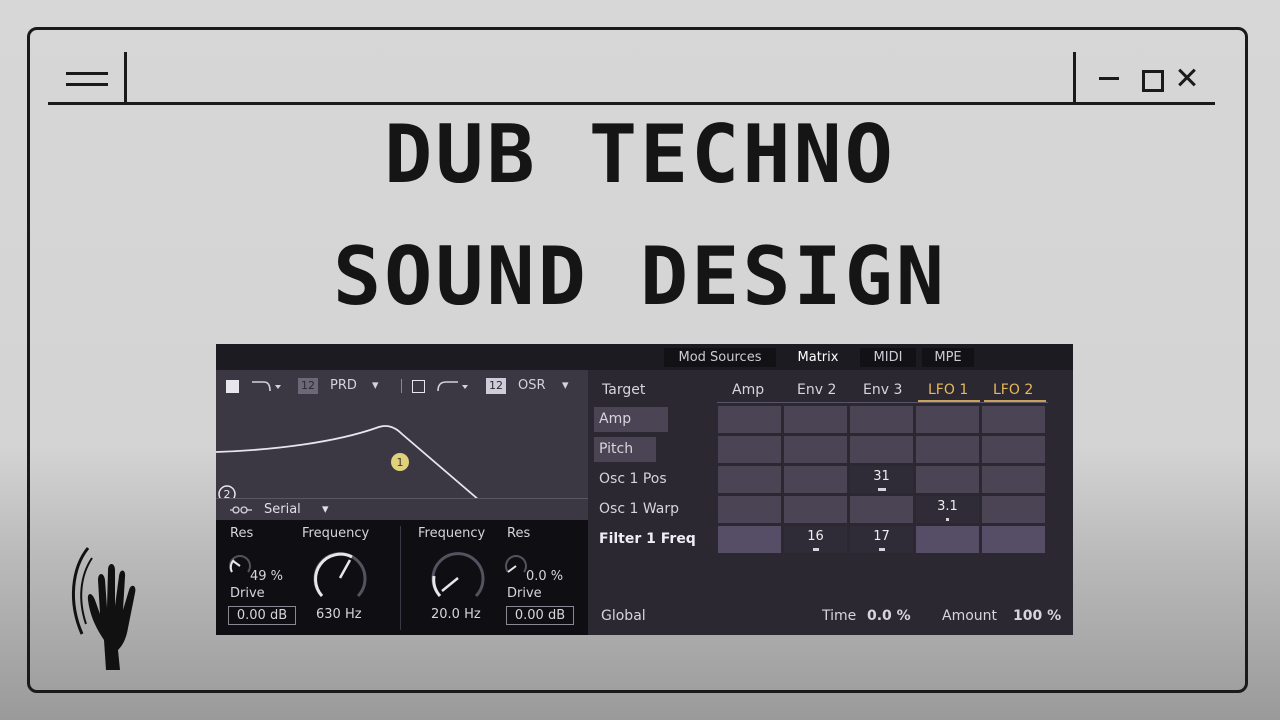 The height and width of the screenshot is (720, 1280). I want to click on tab-midi: MIDI, so click(888, 357).